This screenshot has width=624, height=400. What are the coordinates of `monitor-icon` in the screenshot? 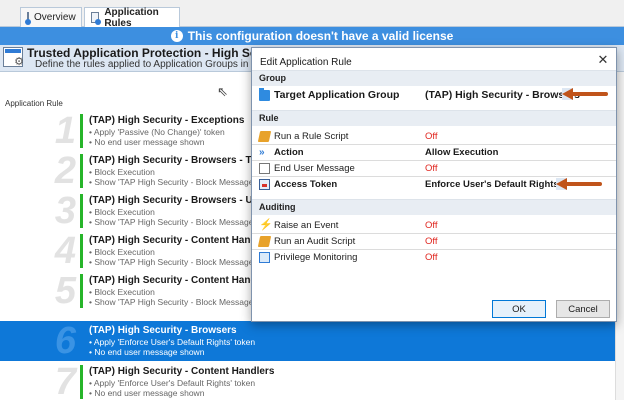 It's located at (264, 257).